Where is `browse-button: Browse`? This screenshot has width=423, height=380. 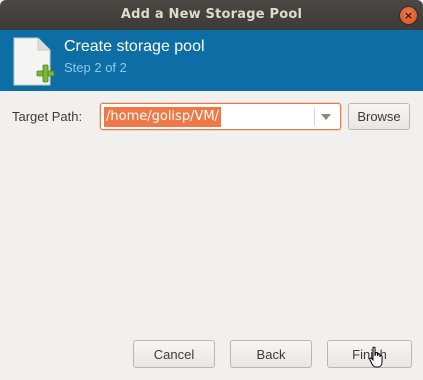 browse-button: Browse is located at coordinates (379, 116).